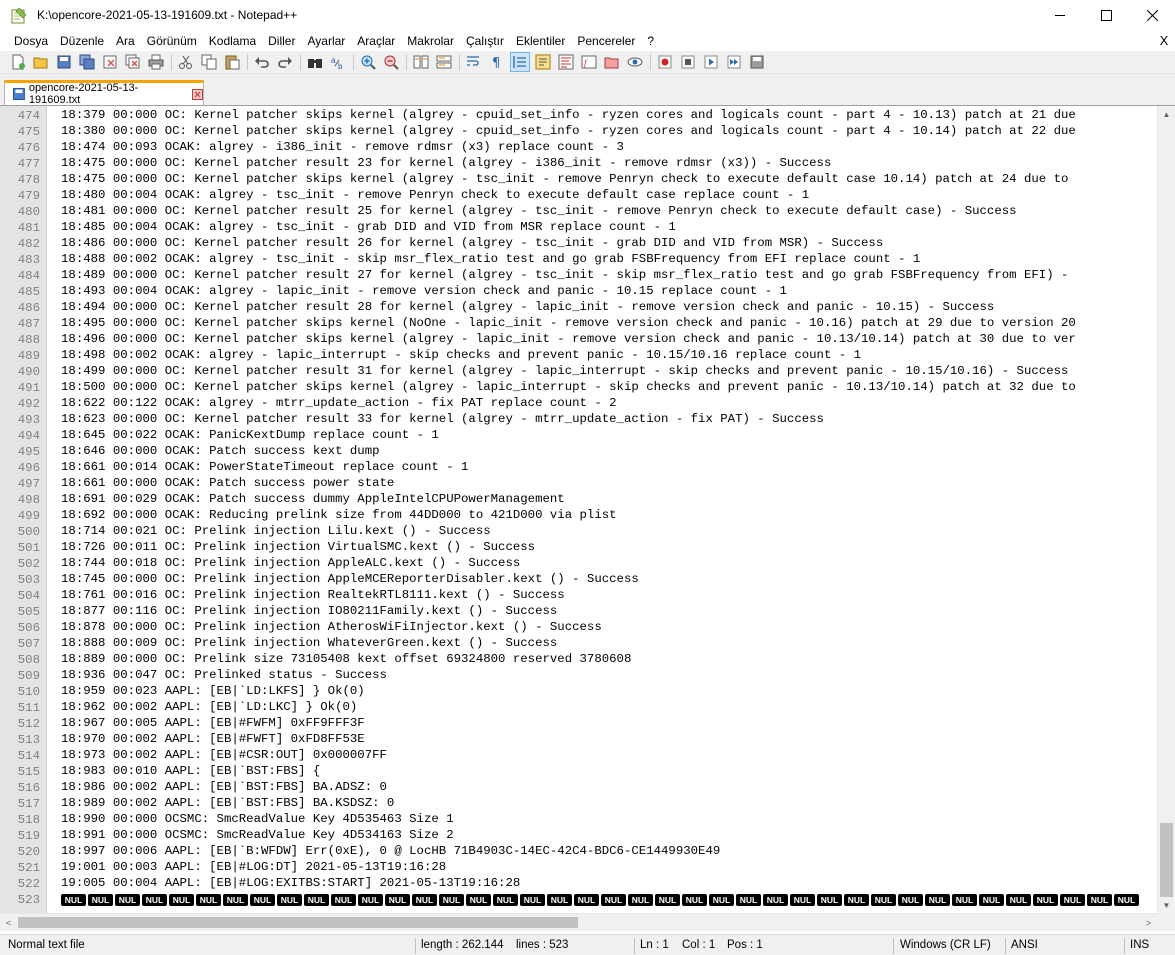  I want to click on maximize-button, so click(1106, 15).